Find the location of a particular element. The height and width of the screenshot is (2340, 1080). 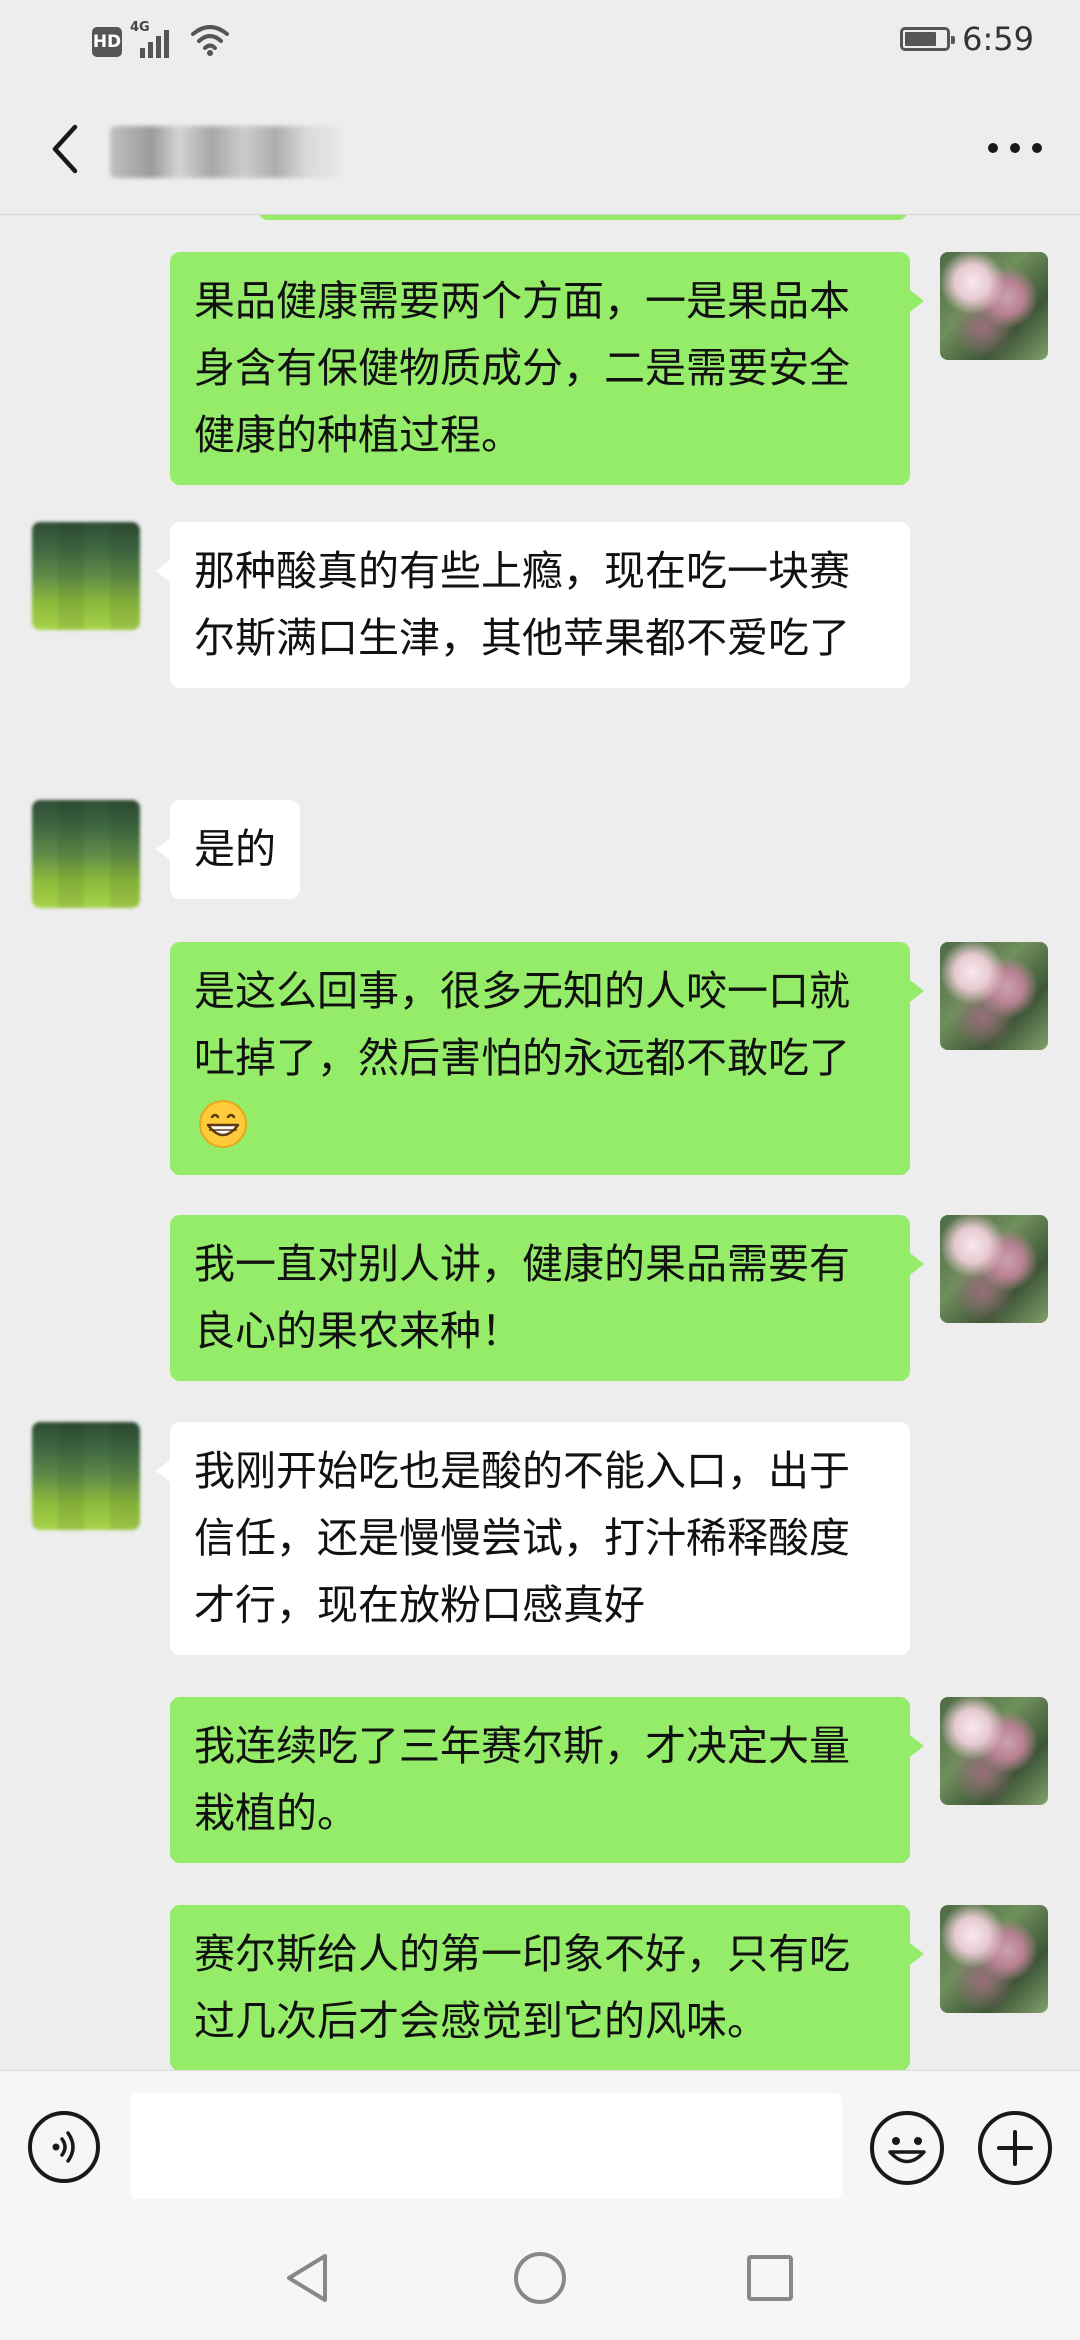

more-button is located at coordinates (1015, 148).